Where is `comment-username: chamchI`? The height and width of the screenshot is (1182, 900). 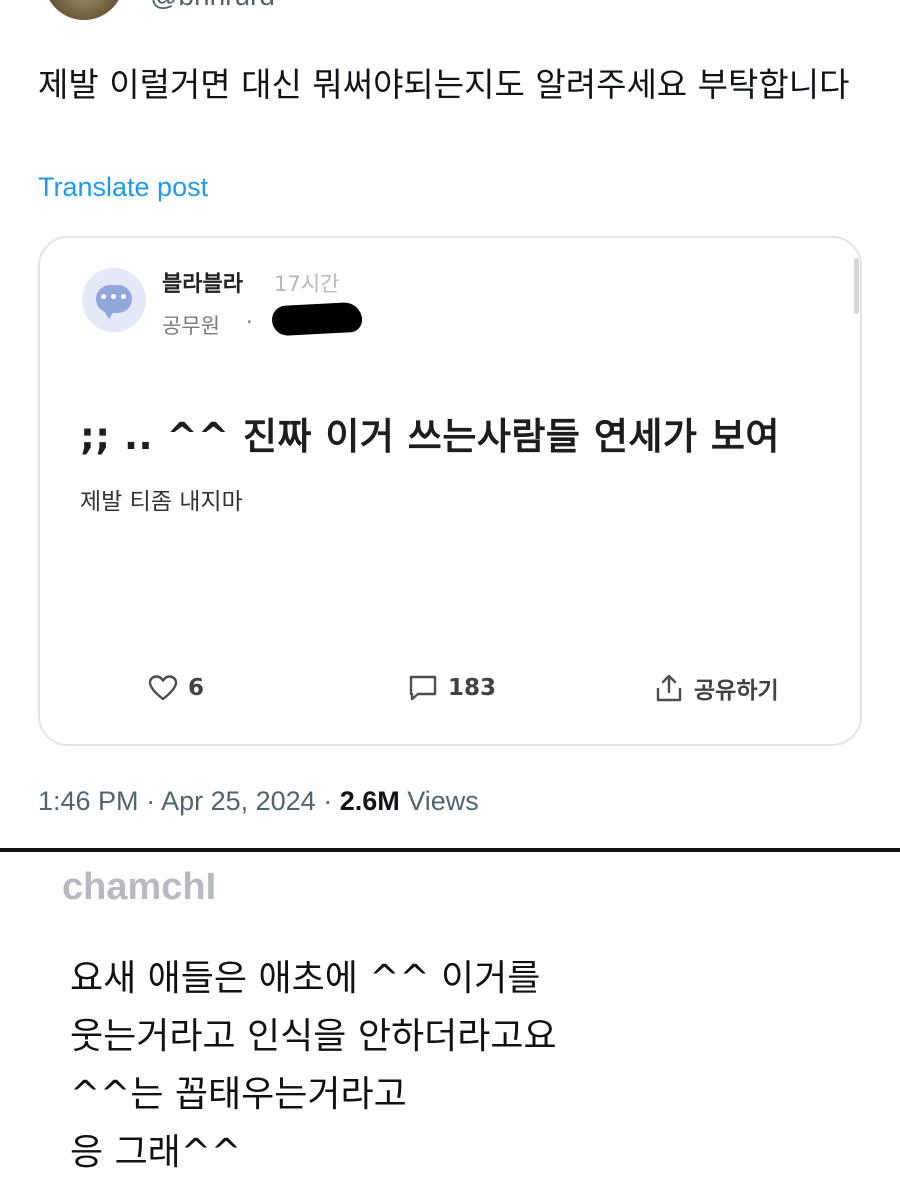
comment-username: chamchI is located at coordinates (139, 887).